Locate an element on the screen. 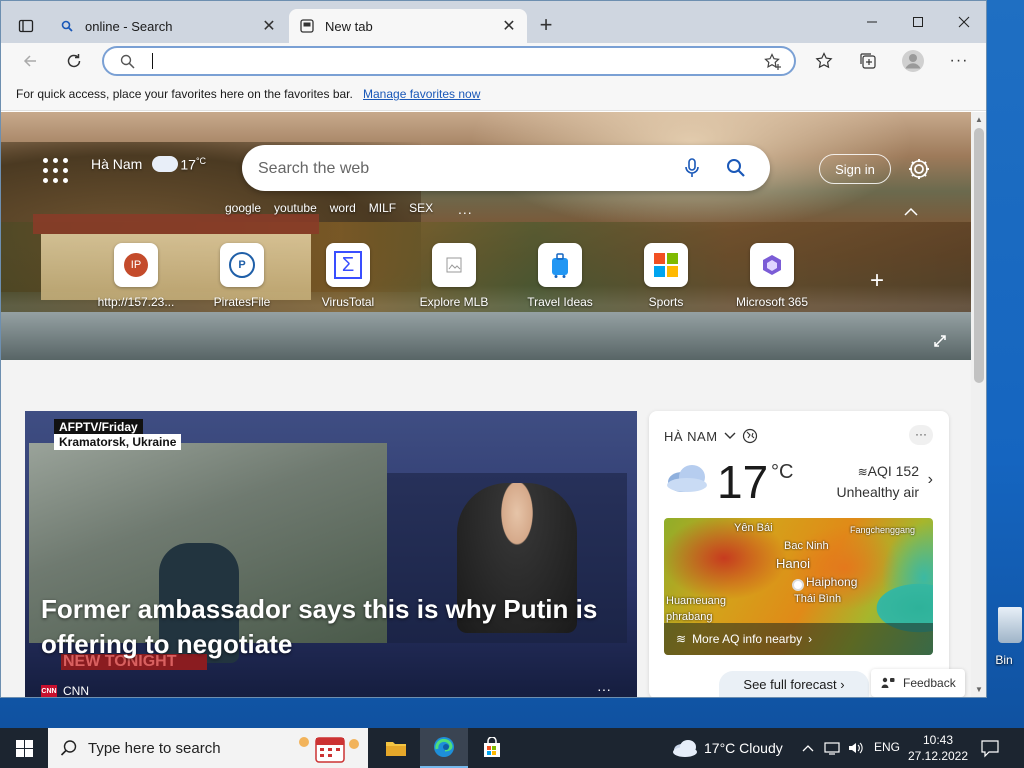  notification-center-button is located at coordinates (990, 748).